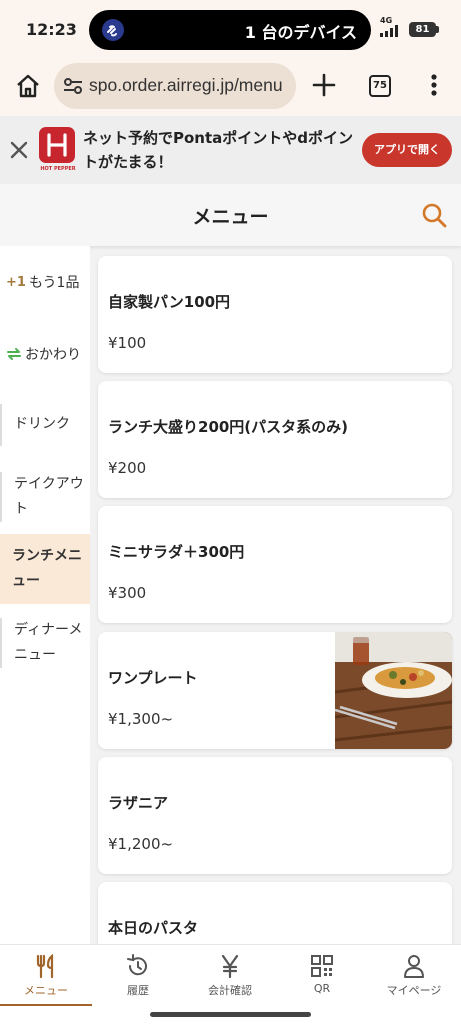  I want to click on menu-item-card: 自家製パン100円 ¥100, so click(275, 314).